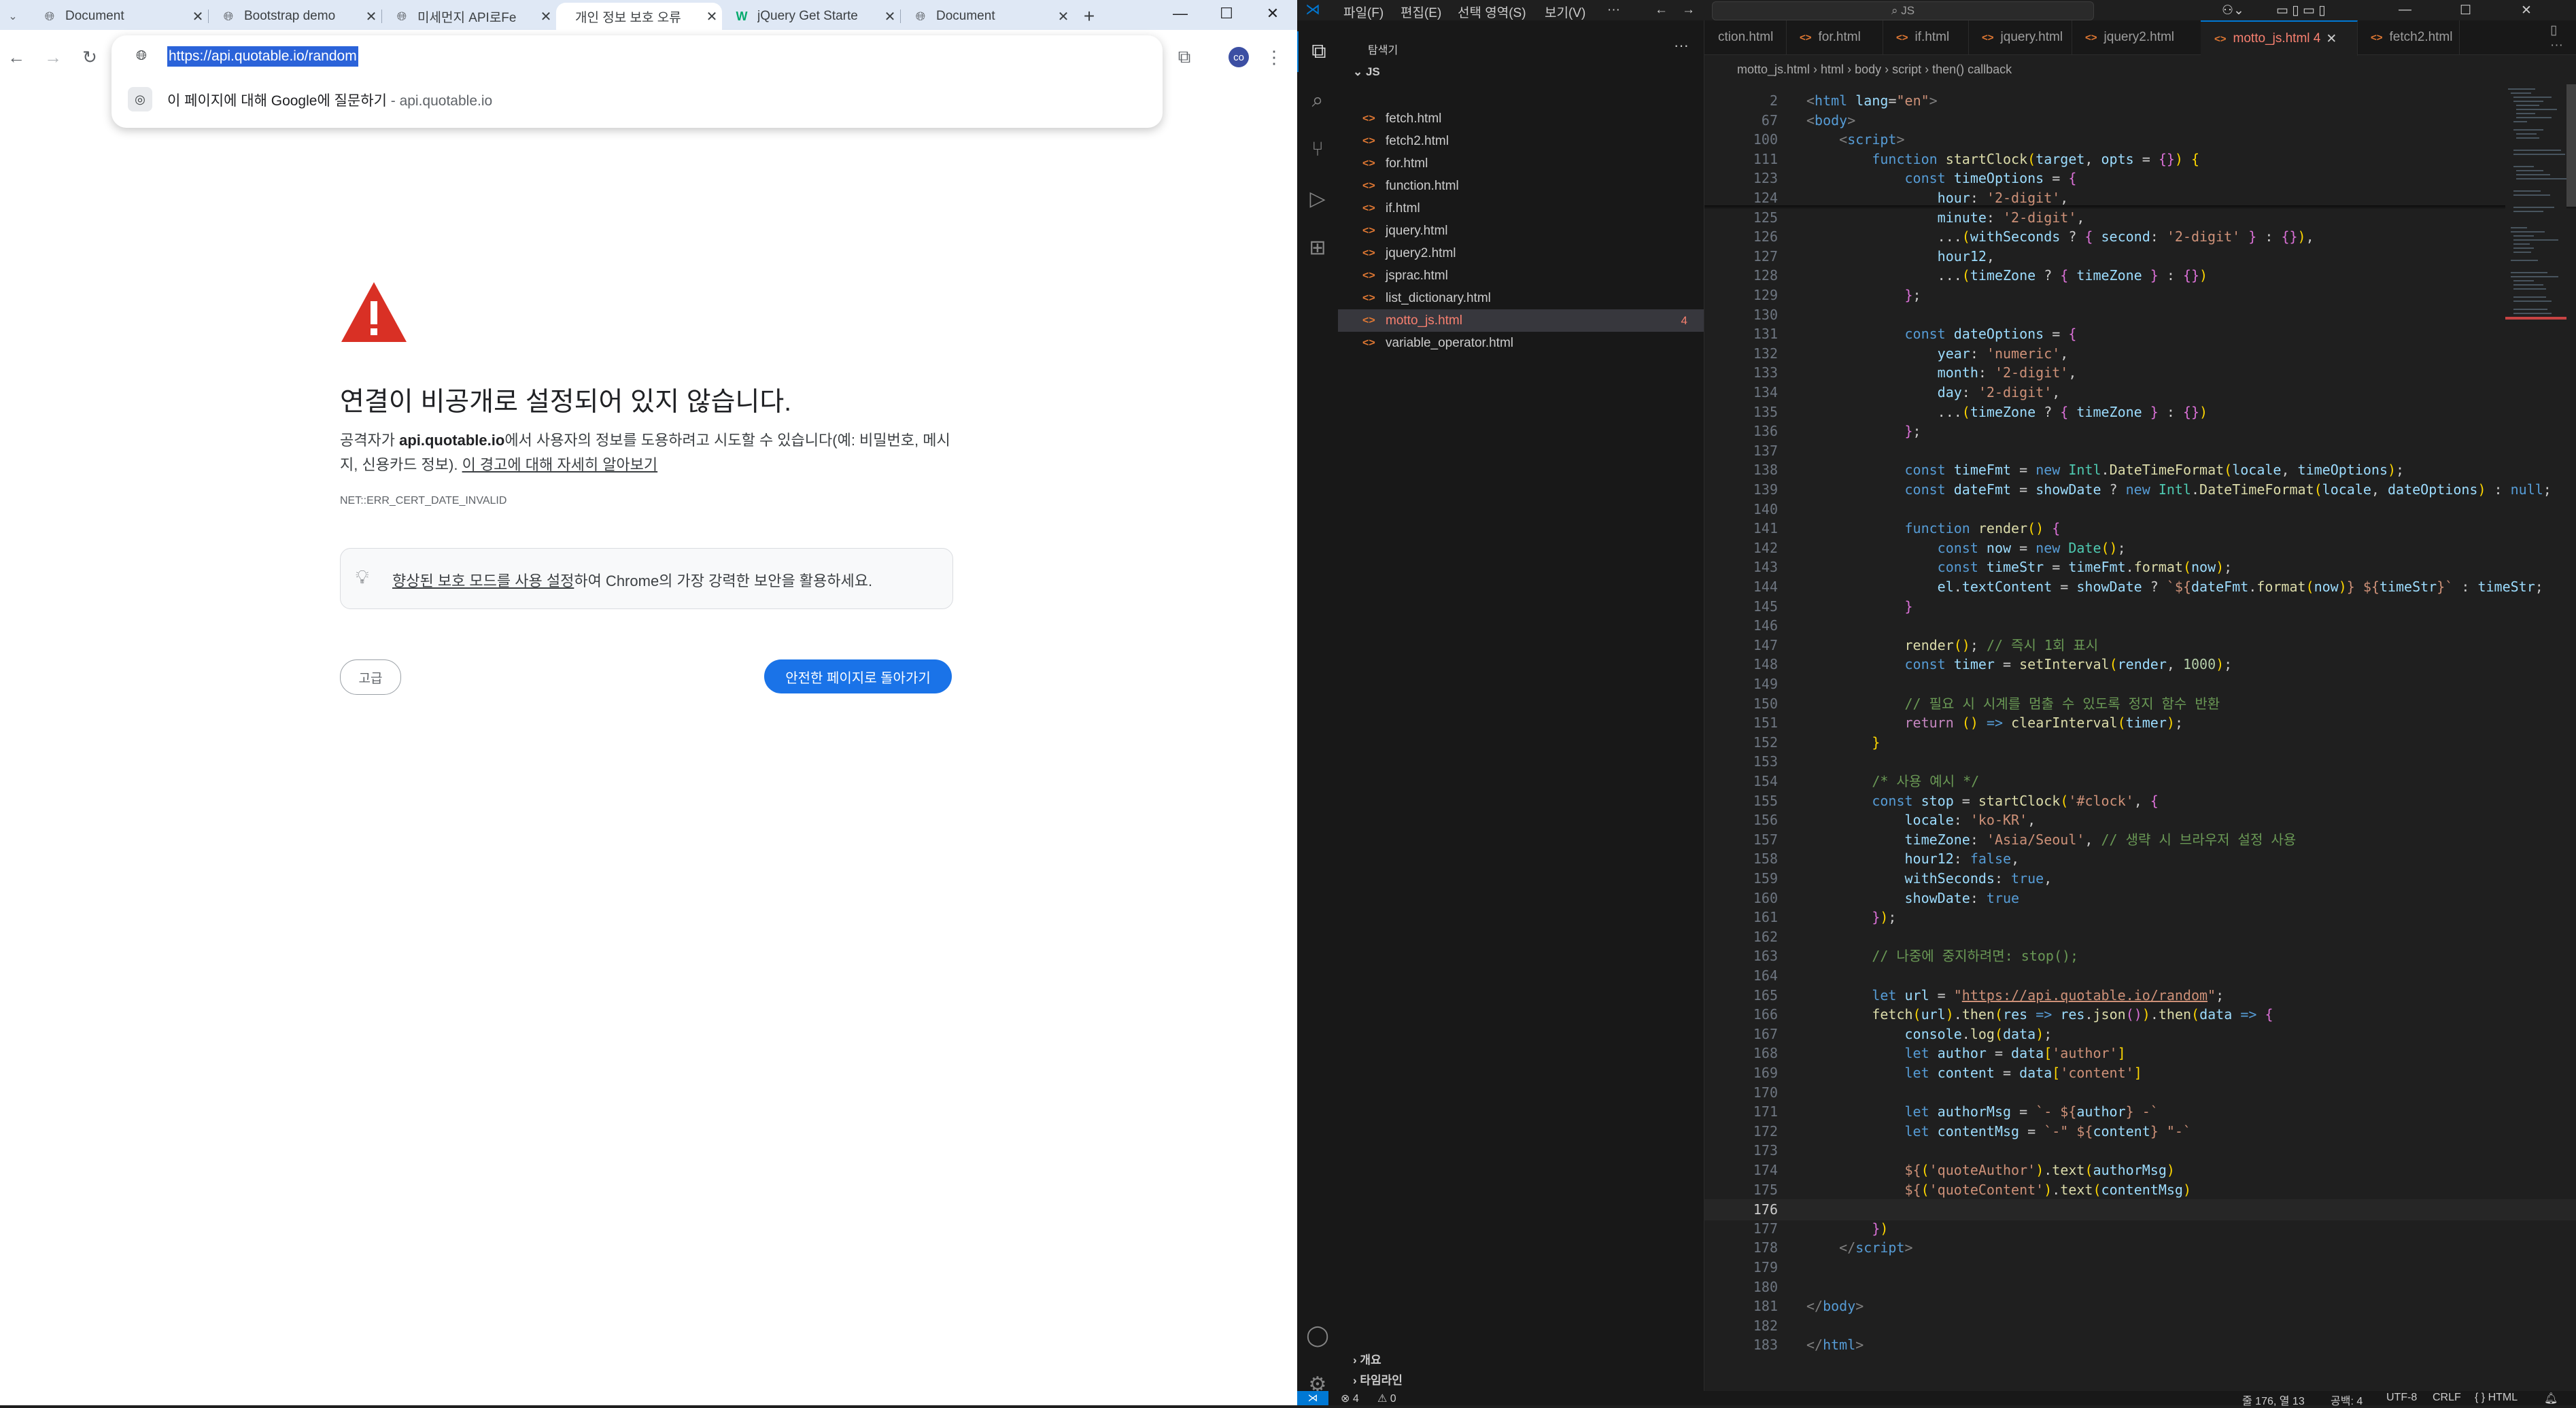  Describe the element at coordinates (1661, 10) in the screenshot. I see `nav-back-icon: ←` at that location.